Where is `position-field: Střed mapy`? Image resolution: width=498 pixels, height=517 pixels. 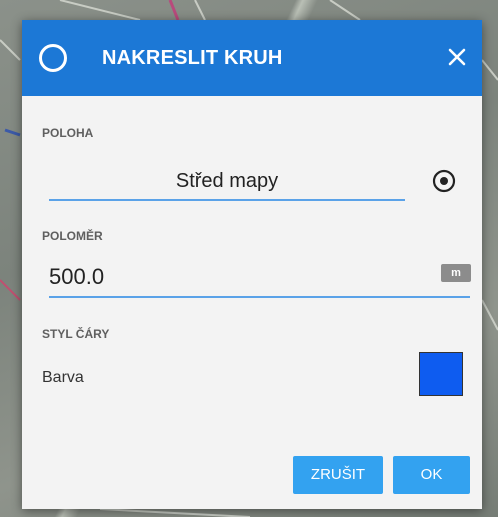 position-field: Střed mapy is located at coordinates (227, 183).